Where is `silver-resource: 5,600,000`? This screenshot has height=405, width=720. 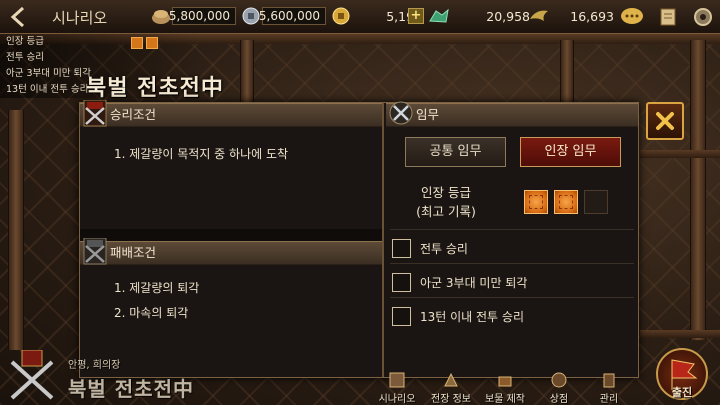
silver-resource: 5,600,000 is located at coordinates (283, 16).